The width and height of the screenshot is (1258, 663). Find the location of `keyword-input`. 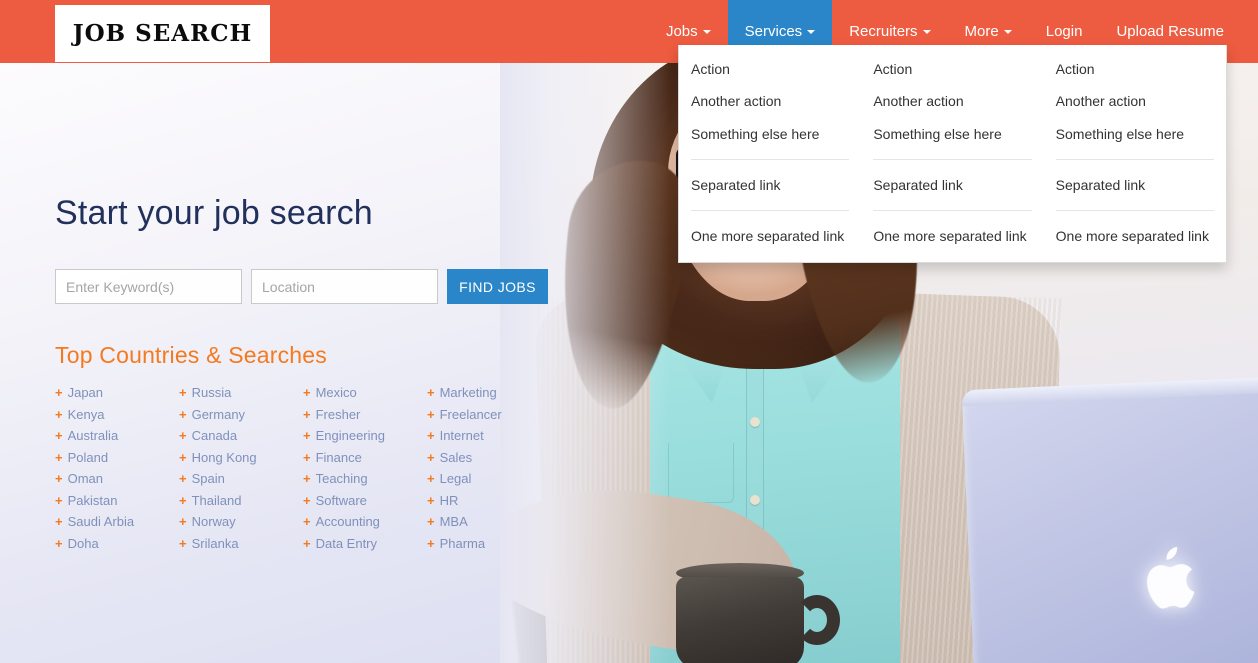

keyword-input is located at coordinates (148, 287).